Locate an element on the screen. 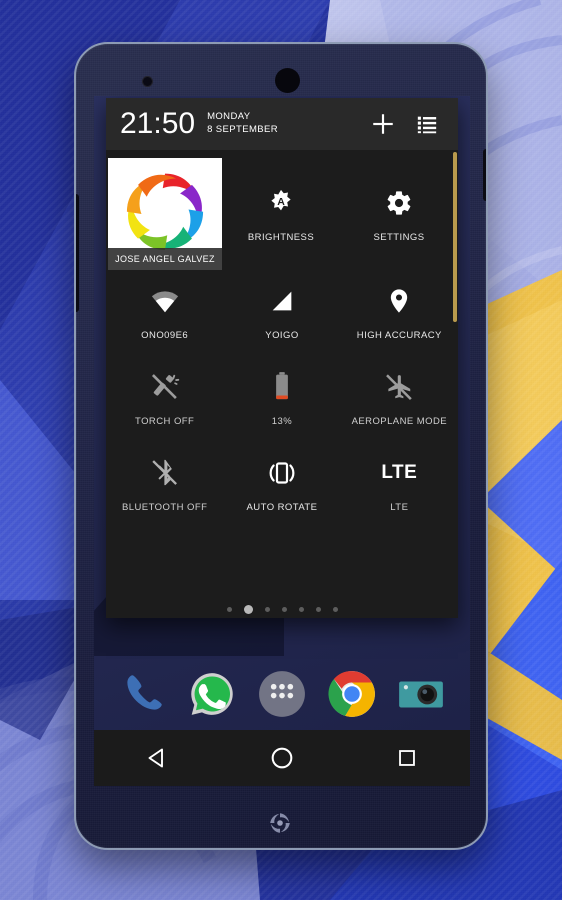  tile-mobile-network: YOIGO is located at coordinates (281, 313).